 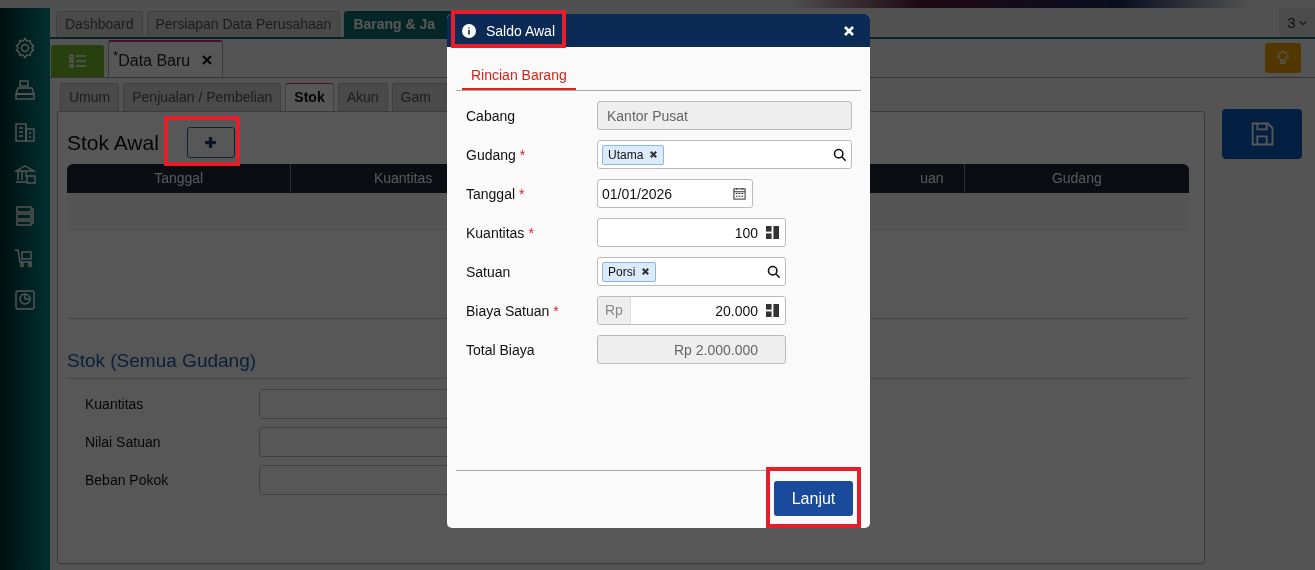 I want to click on bank-icon, so click(x=25, y=174).